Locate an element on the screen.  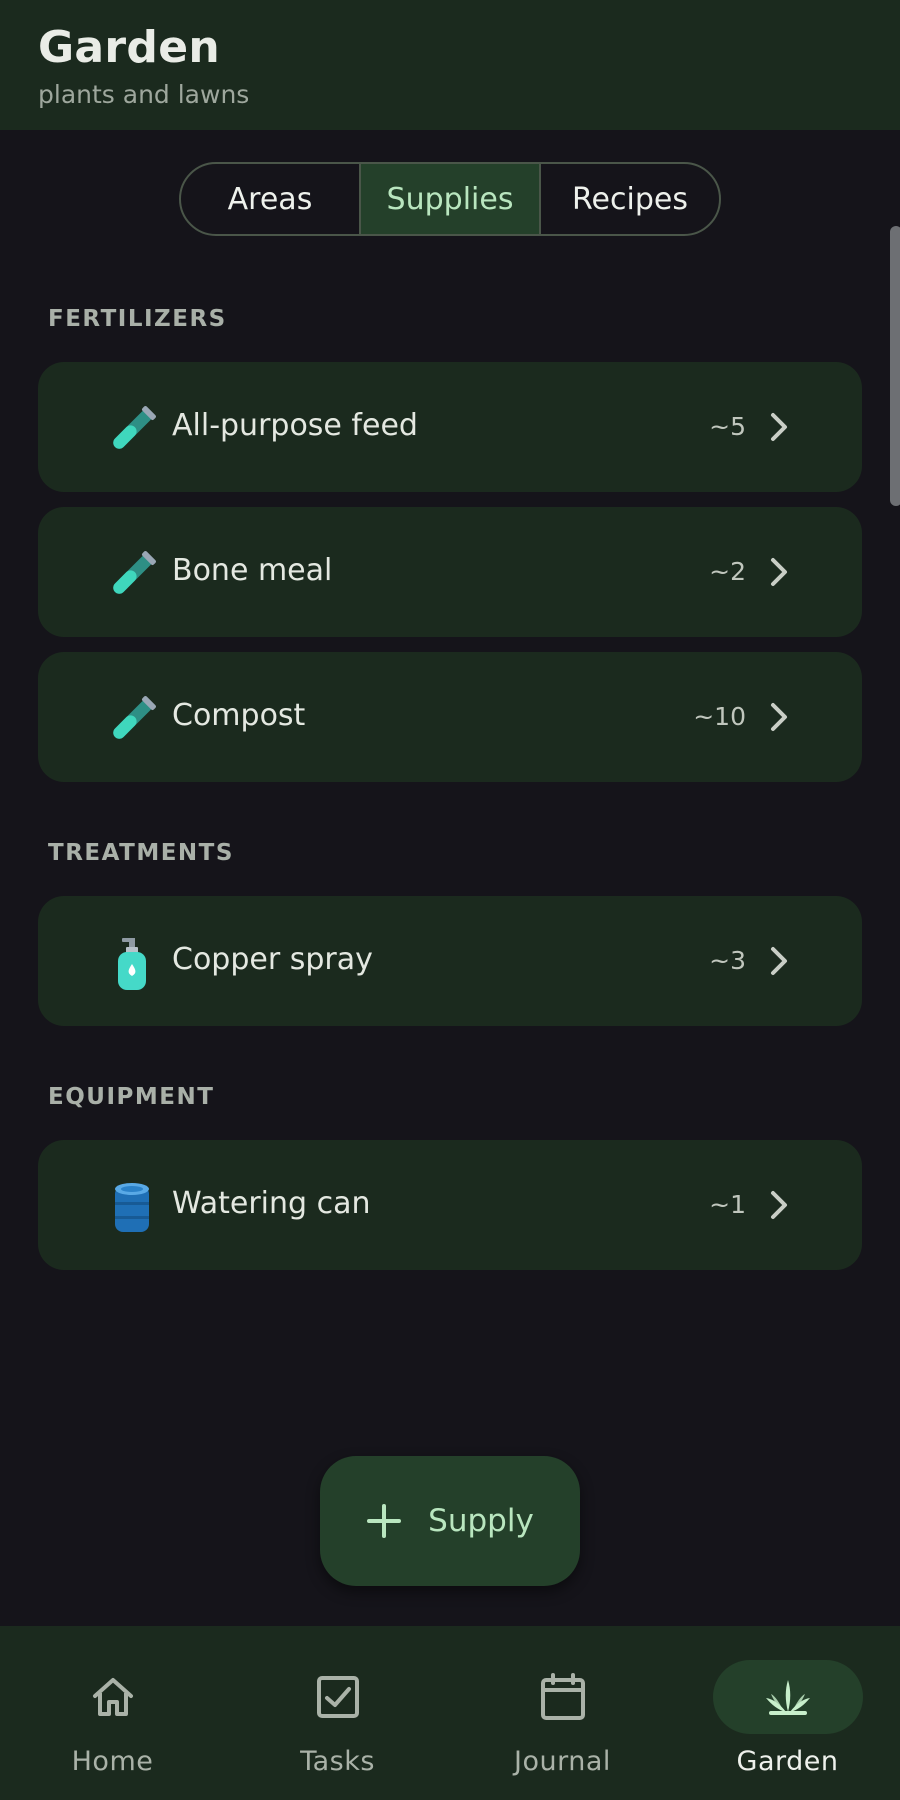
supply-item-name: Bone meal is located at coordinates (252, 570).